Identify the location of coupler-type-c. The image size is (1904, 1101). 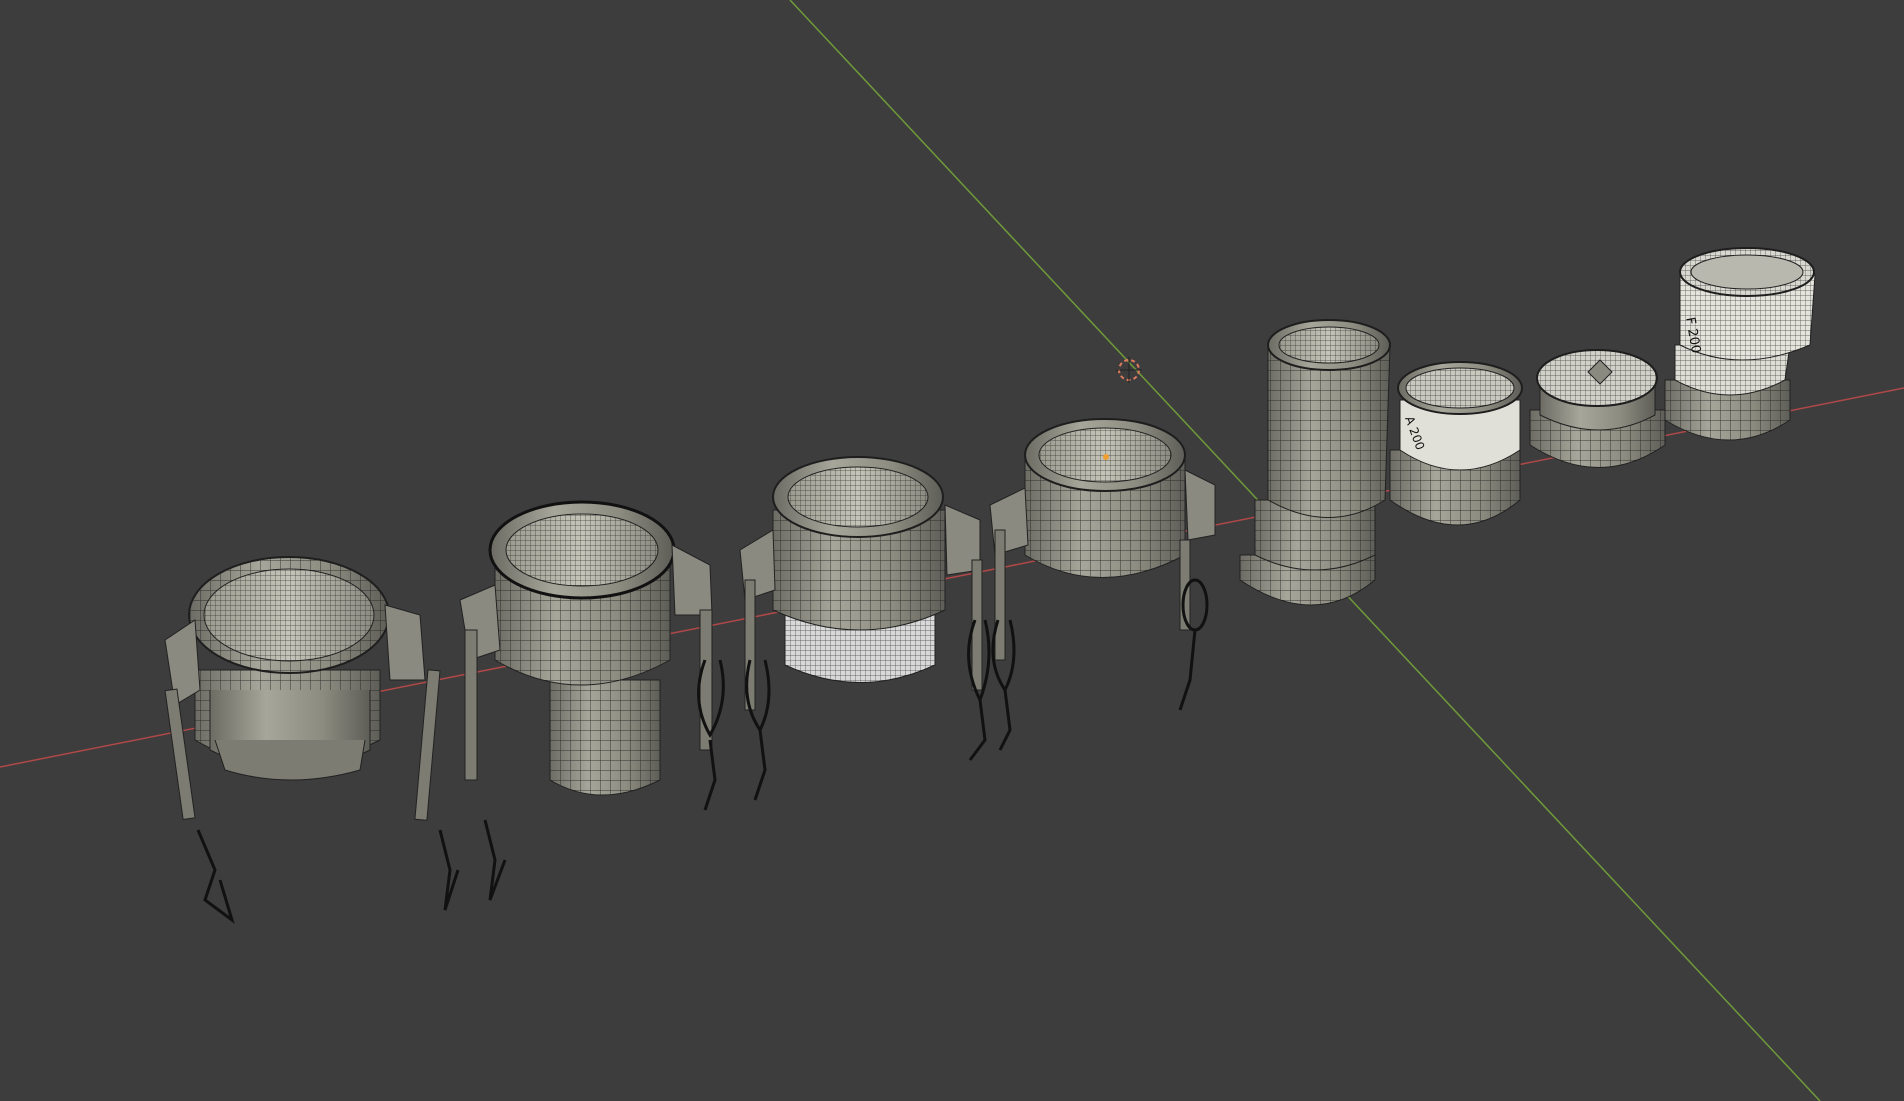
(592, 655).